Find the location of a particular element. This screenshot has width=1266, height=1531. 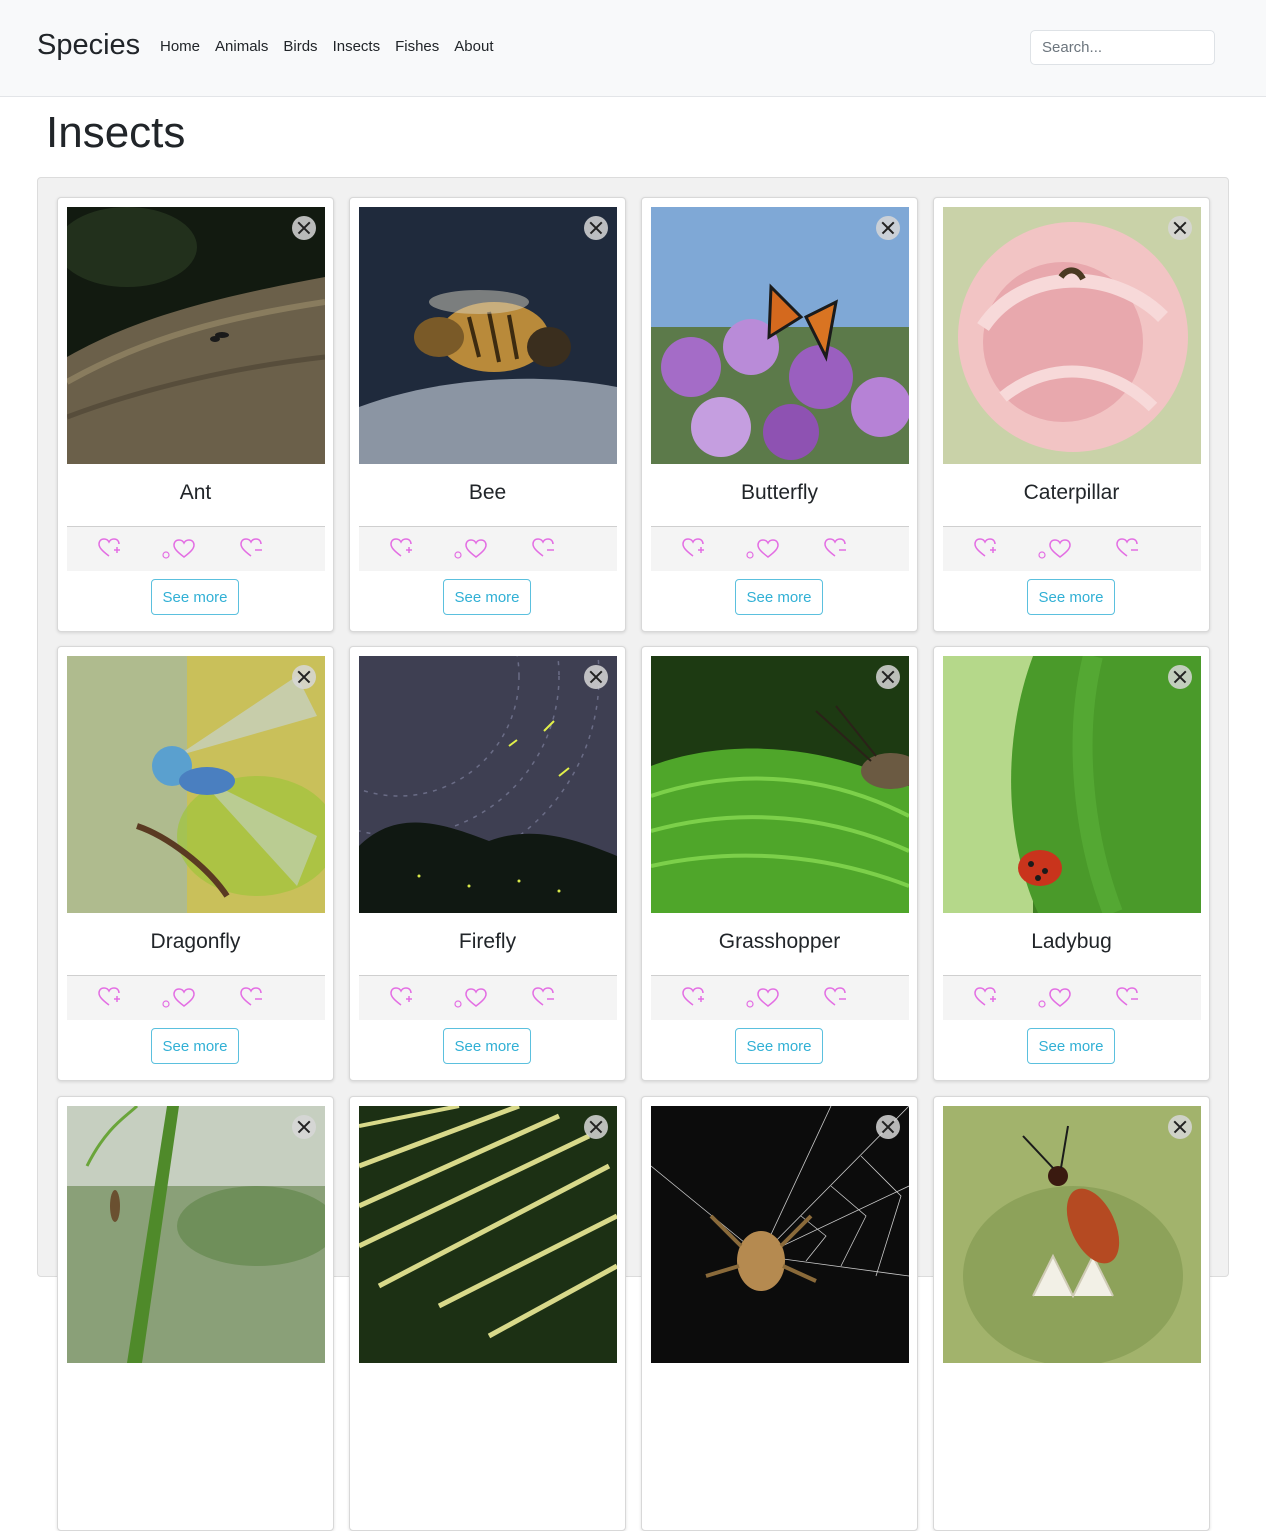

card-title: Firefly is located at coordinates (487, 941).